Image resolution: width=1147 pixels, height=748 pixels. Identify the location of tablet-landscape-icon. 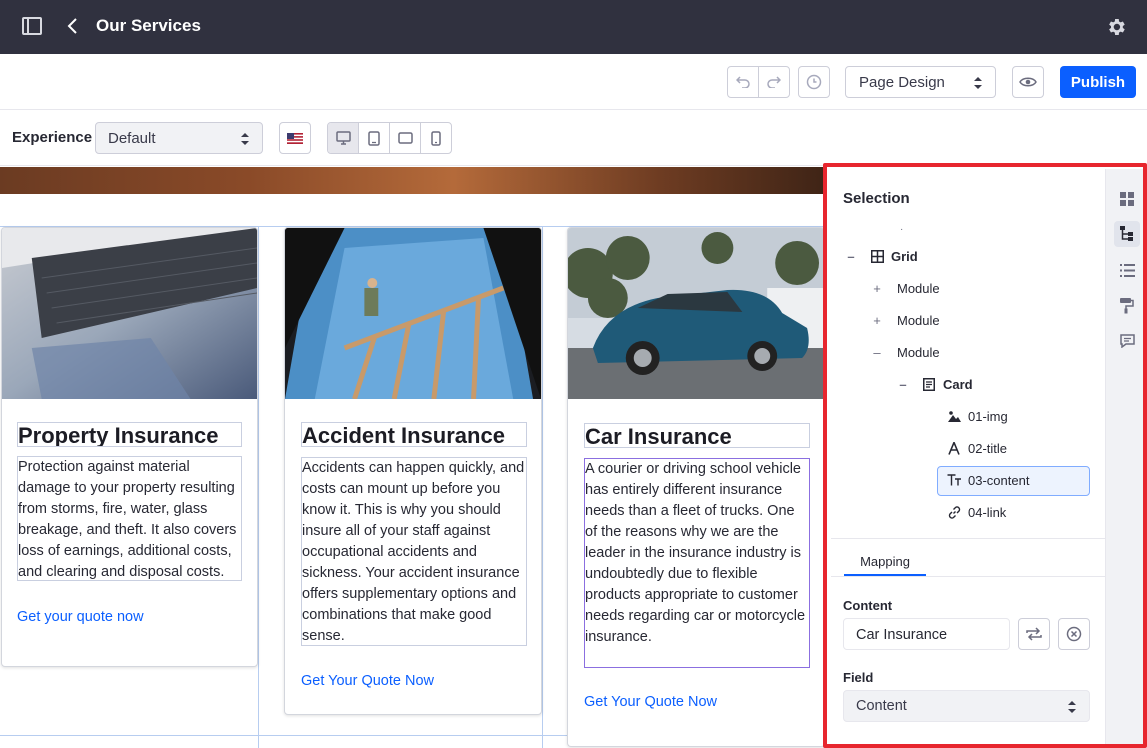
(405, 138).